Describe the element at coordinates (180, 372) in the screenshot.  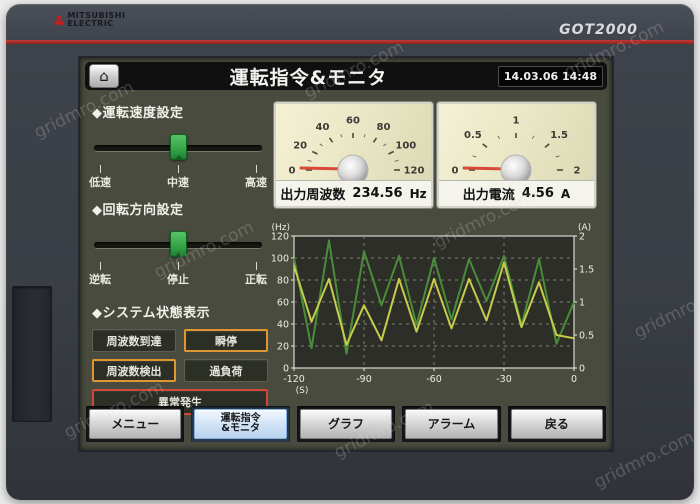
I see `status-lamp-grid: 周波数到達 瞬停 周波数検出 過負荷 異常発生` at that location.